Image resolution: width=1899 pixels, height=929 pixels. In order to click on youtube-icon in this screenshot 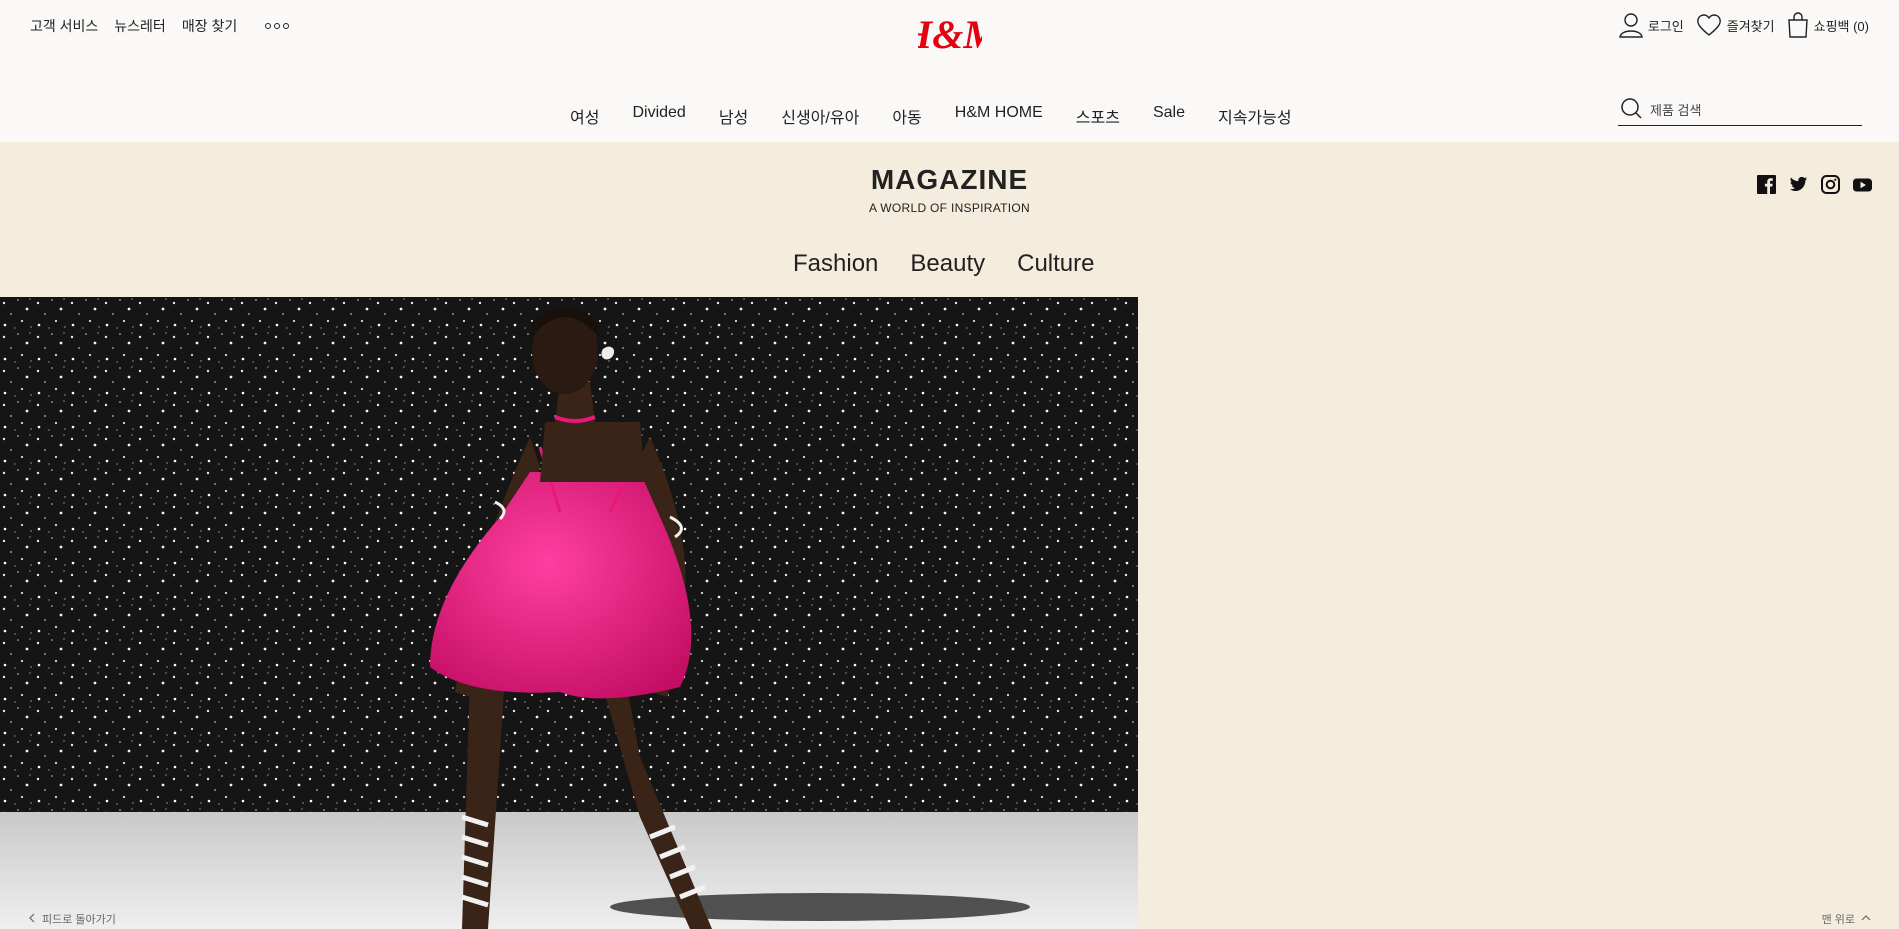, I will do `click(1862, 184)`.